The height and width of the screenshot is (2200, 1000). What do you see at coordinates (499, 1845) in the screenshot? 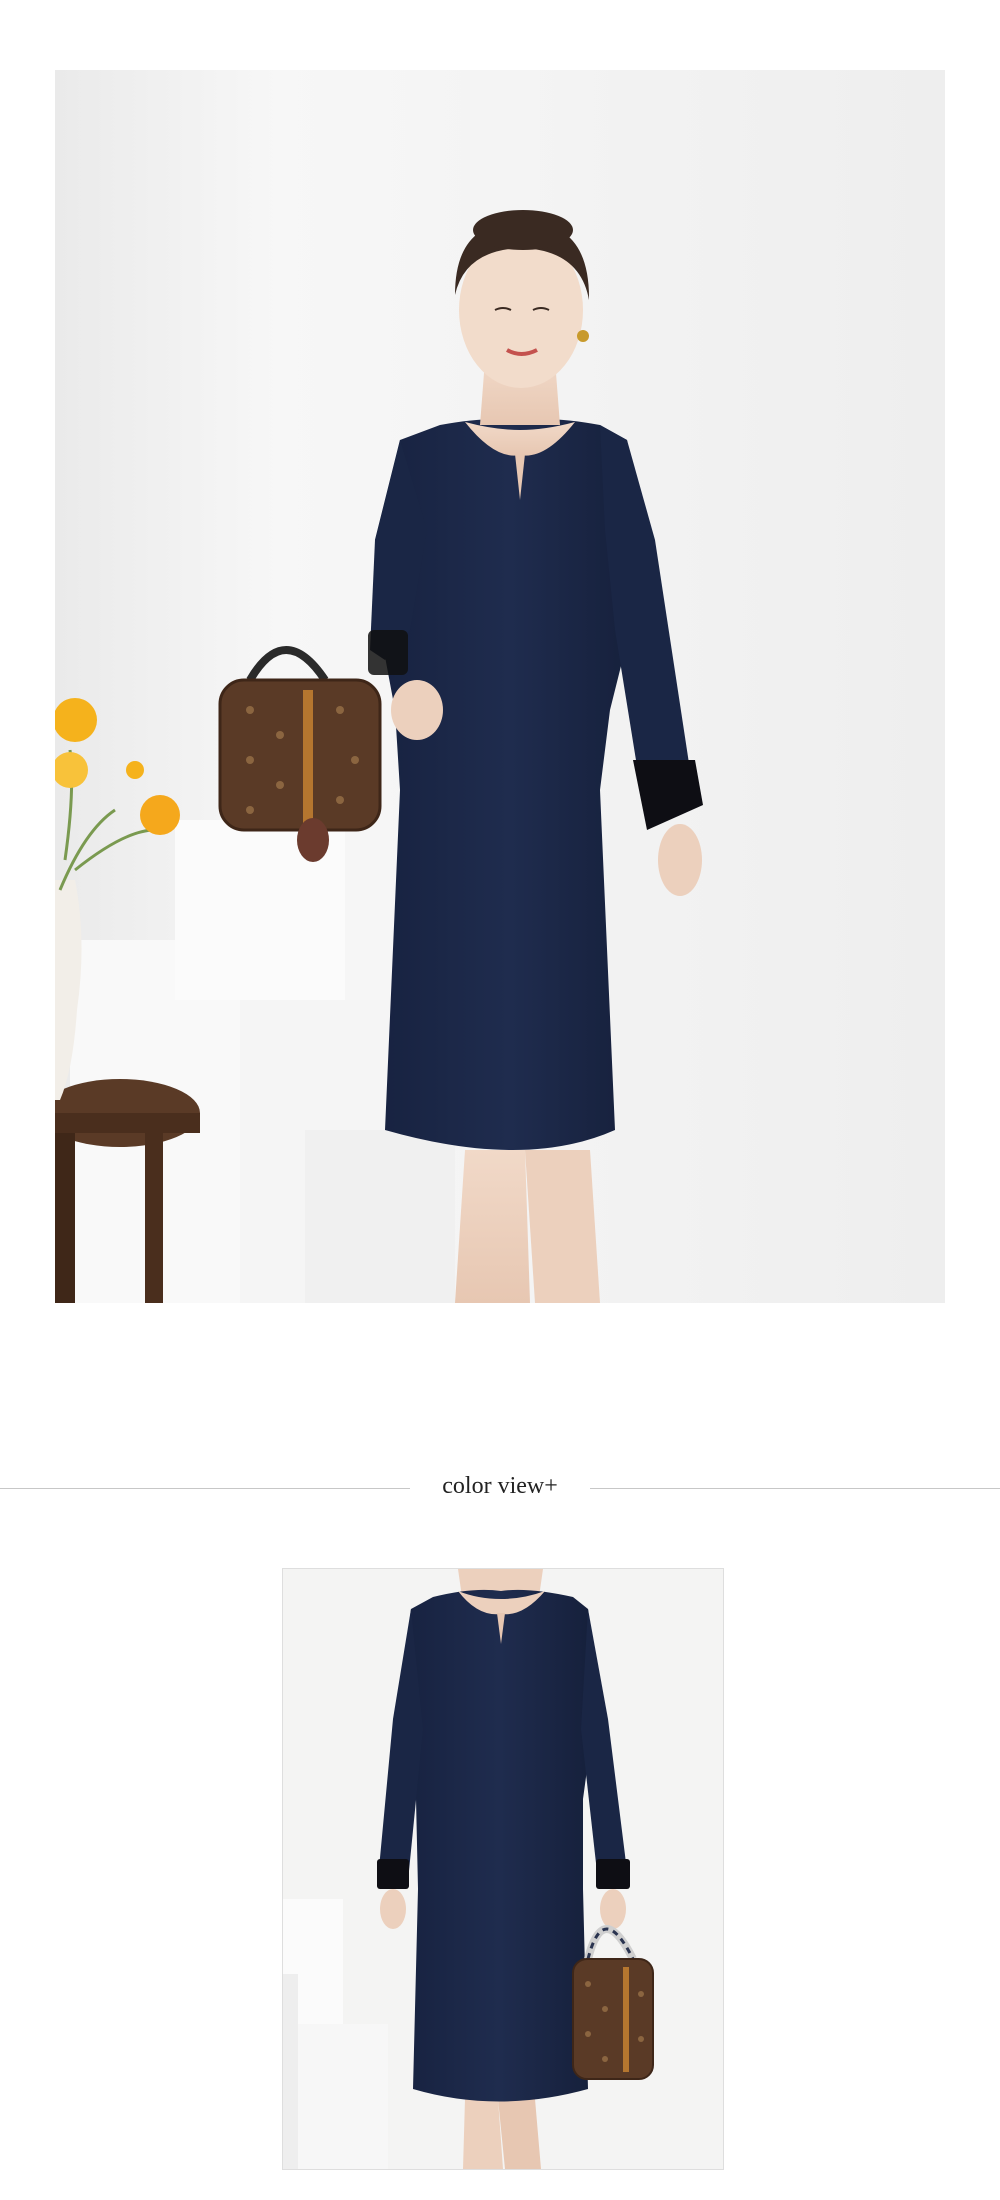
I see `navy-dress` at bounding box center [499, 1845].